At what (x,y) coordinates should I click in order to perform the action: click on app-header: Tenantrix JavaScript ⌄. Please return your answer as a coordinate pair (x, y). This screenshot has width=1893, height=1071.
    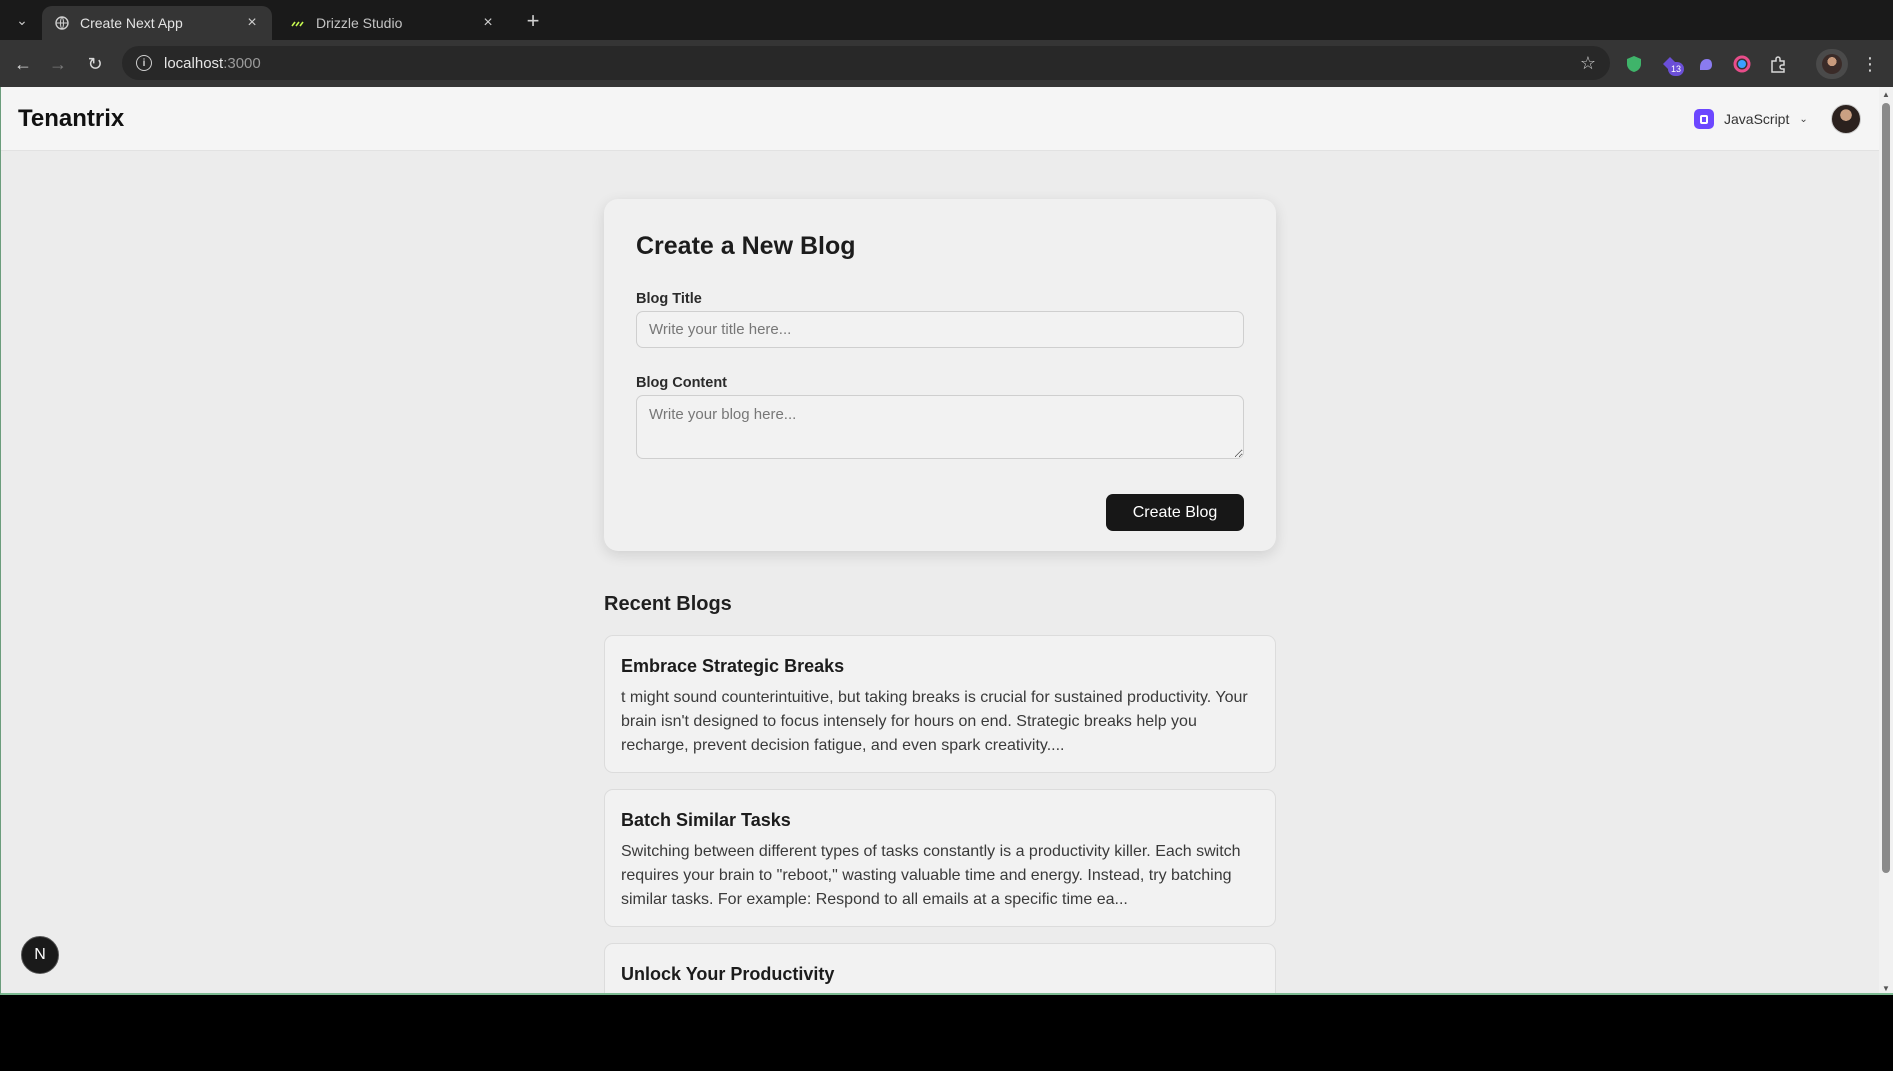
    Looking at the image, I should click on (940, 119).